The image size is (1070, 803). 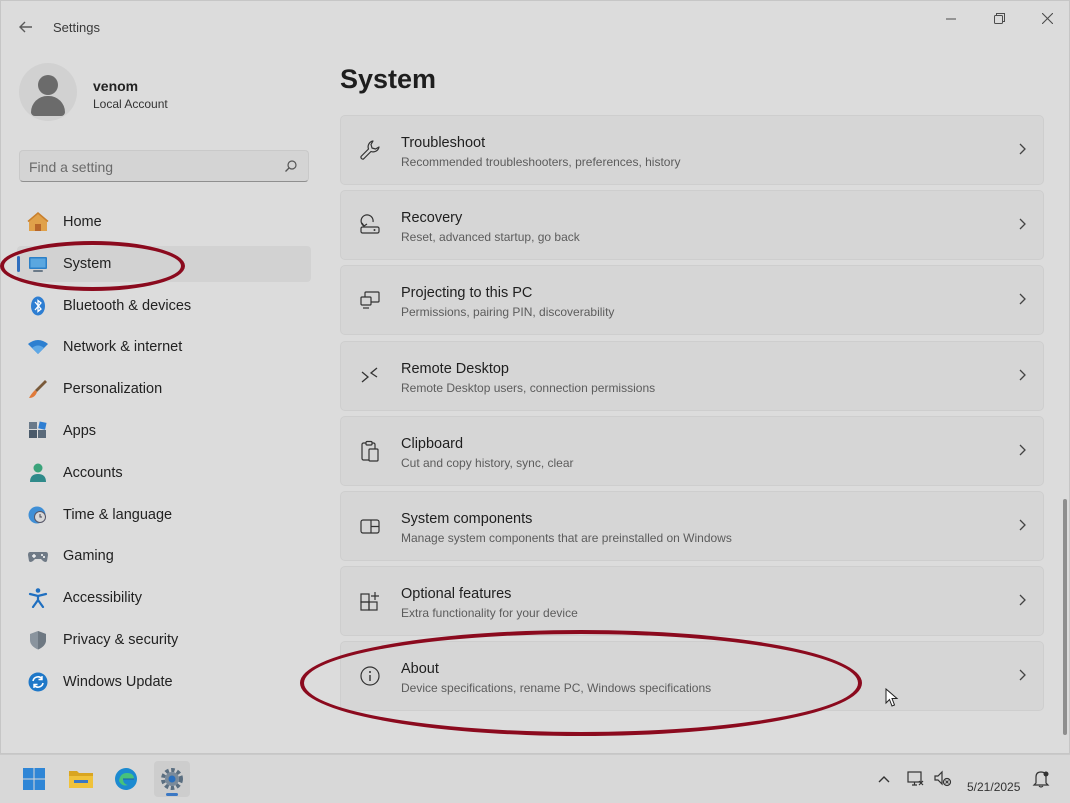 I want to click on active-indicator, so click(x=18, y=263).